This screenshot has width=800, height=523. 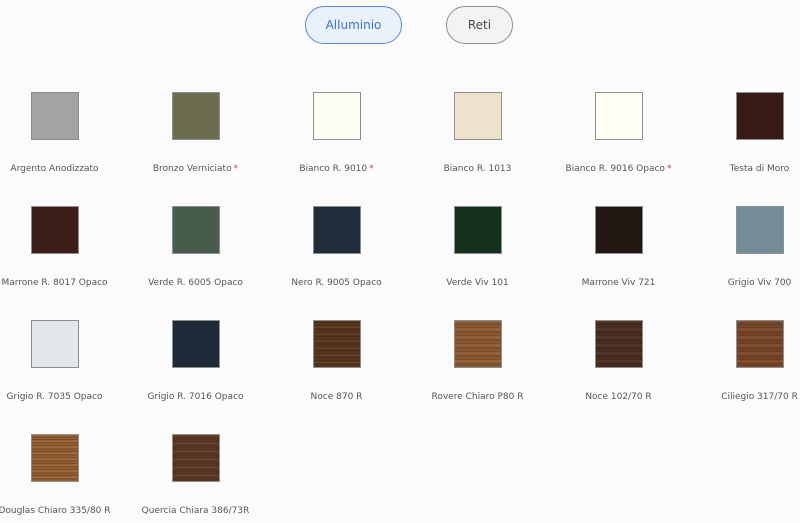 I want to click on color-option: Argento Anodizzato, so click(x=62, y=149).